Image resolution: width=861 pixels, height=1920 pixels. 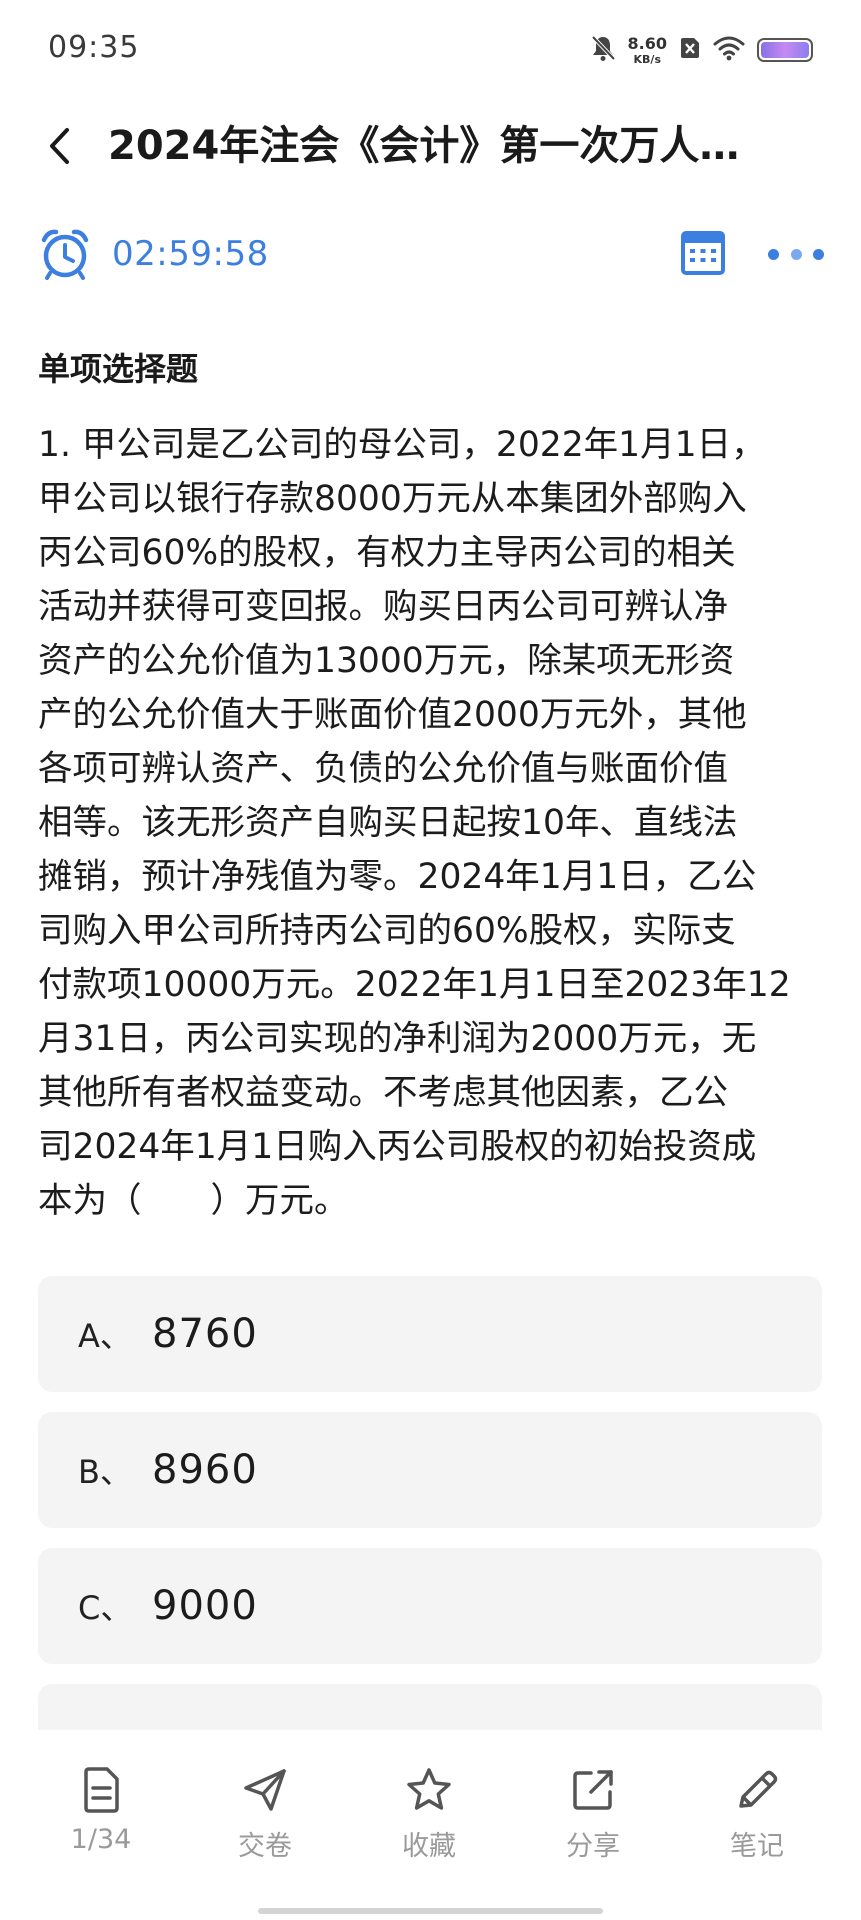 I want to click on option-value: 9000, so click(x=205, y=1606).